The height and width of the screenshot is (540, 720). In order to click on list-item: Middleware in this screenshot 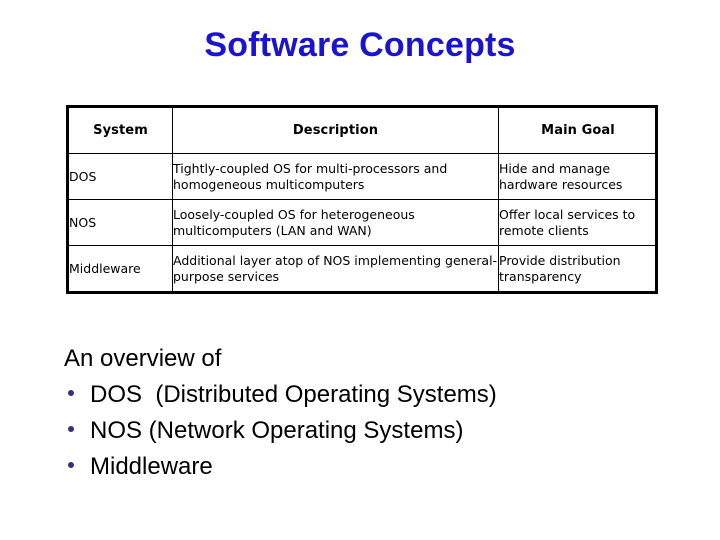, I will do `click(374, 467)`.